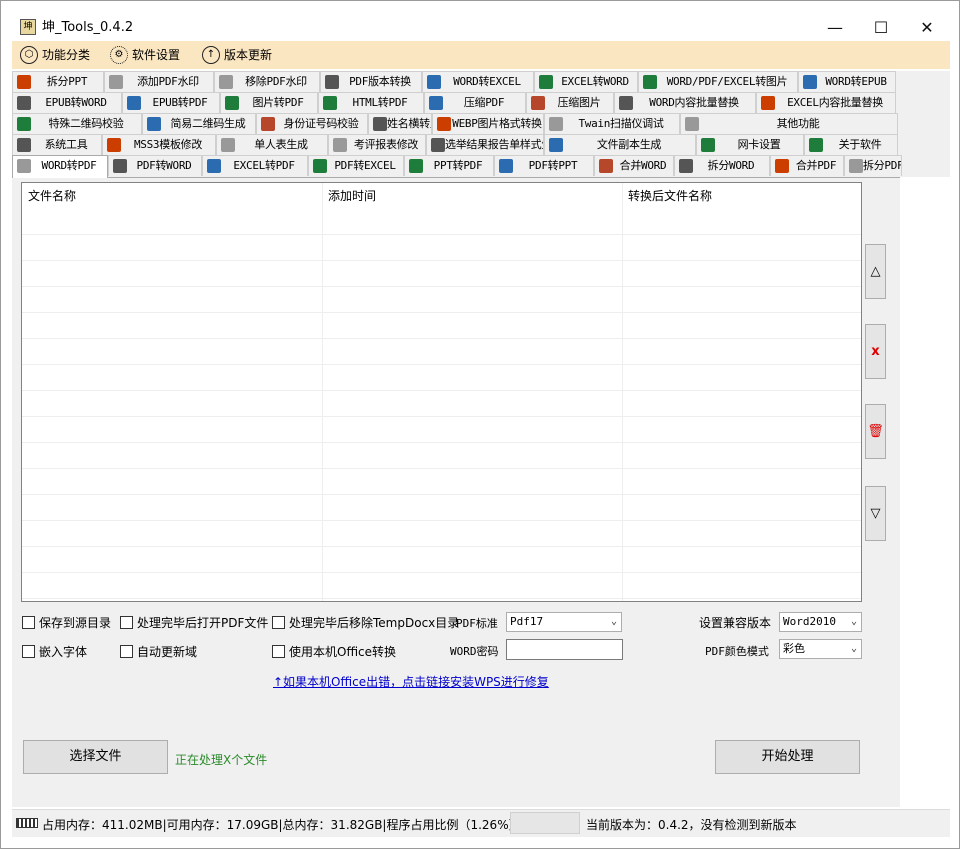 The width and height of the screenshot is (960, 849). I want to click on tab-label: WEBP图片格式转换, so click(497, 123).